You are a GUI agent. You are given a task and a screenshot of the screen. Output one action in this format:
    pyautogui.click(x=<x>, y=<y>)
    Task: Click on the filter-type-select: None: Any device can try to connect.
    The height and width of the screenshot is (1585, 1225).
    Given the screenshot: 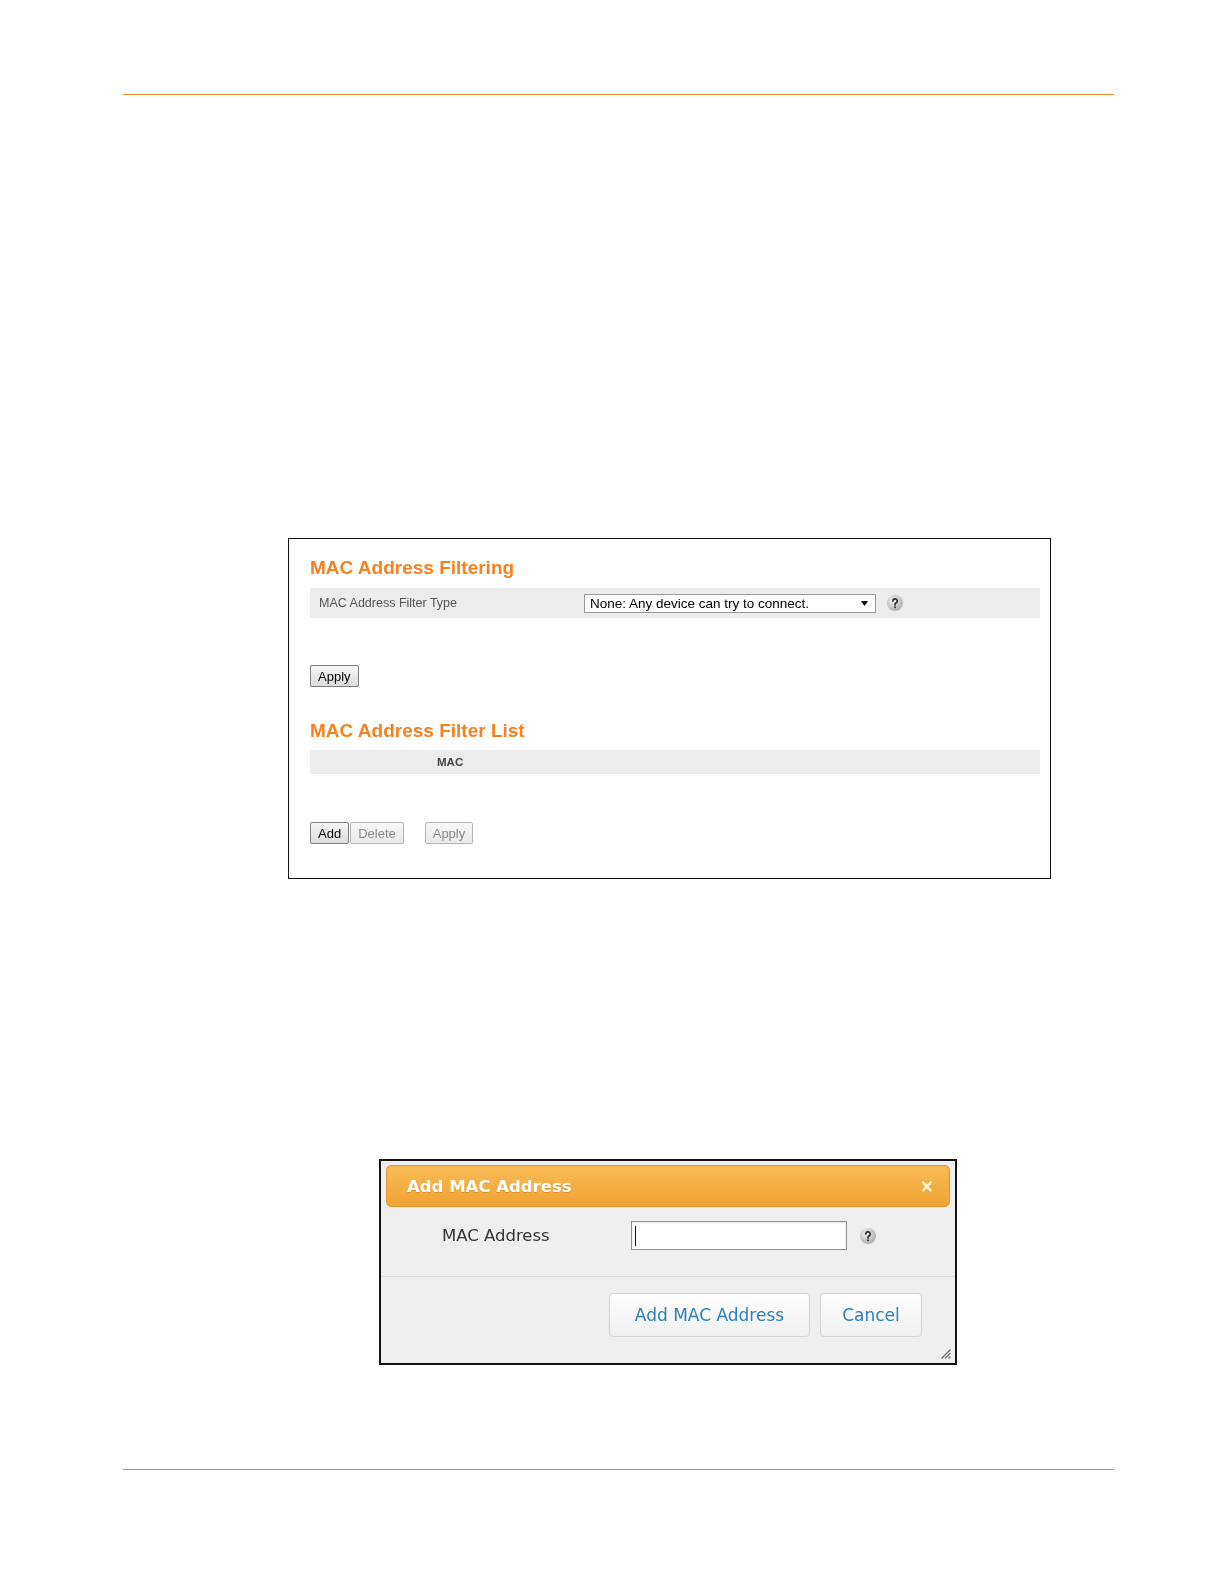 What is the action you would take?
    pyautogui.click(x=730, y=603)
    